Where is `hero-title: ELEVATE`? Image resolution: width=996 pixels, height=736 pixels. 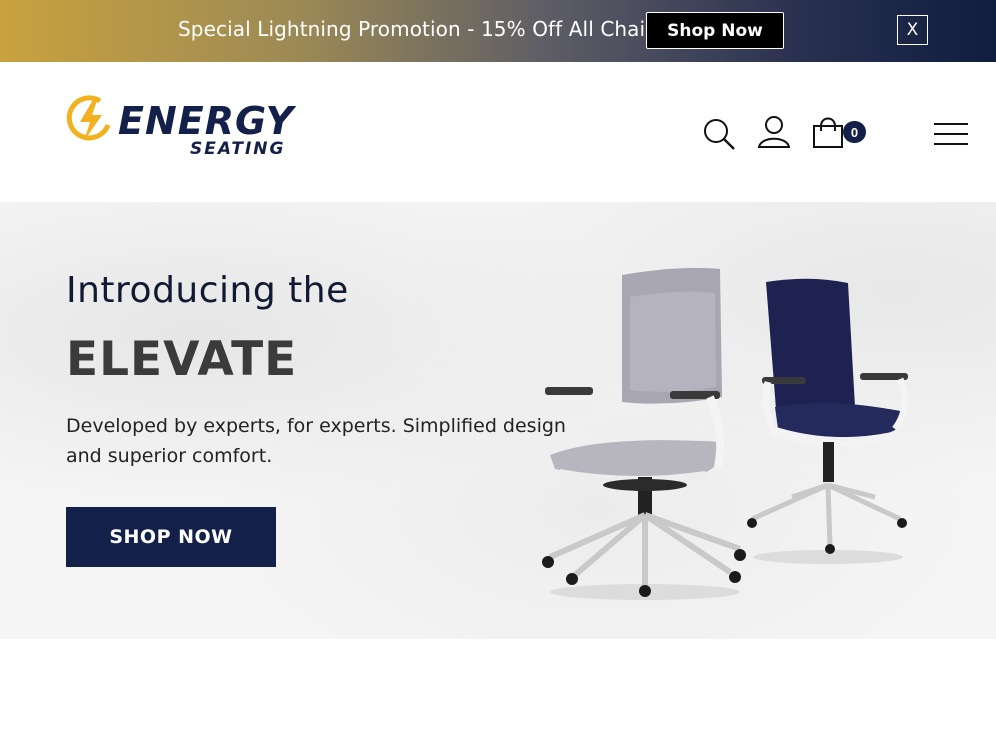 hero-title: ELEVATE is located at coordinates (182, 359).